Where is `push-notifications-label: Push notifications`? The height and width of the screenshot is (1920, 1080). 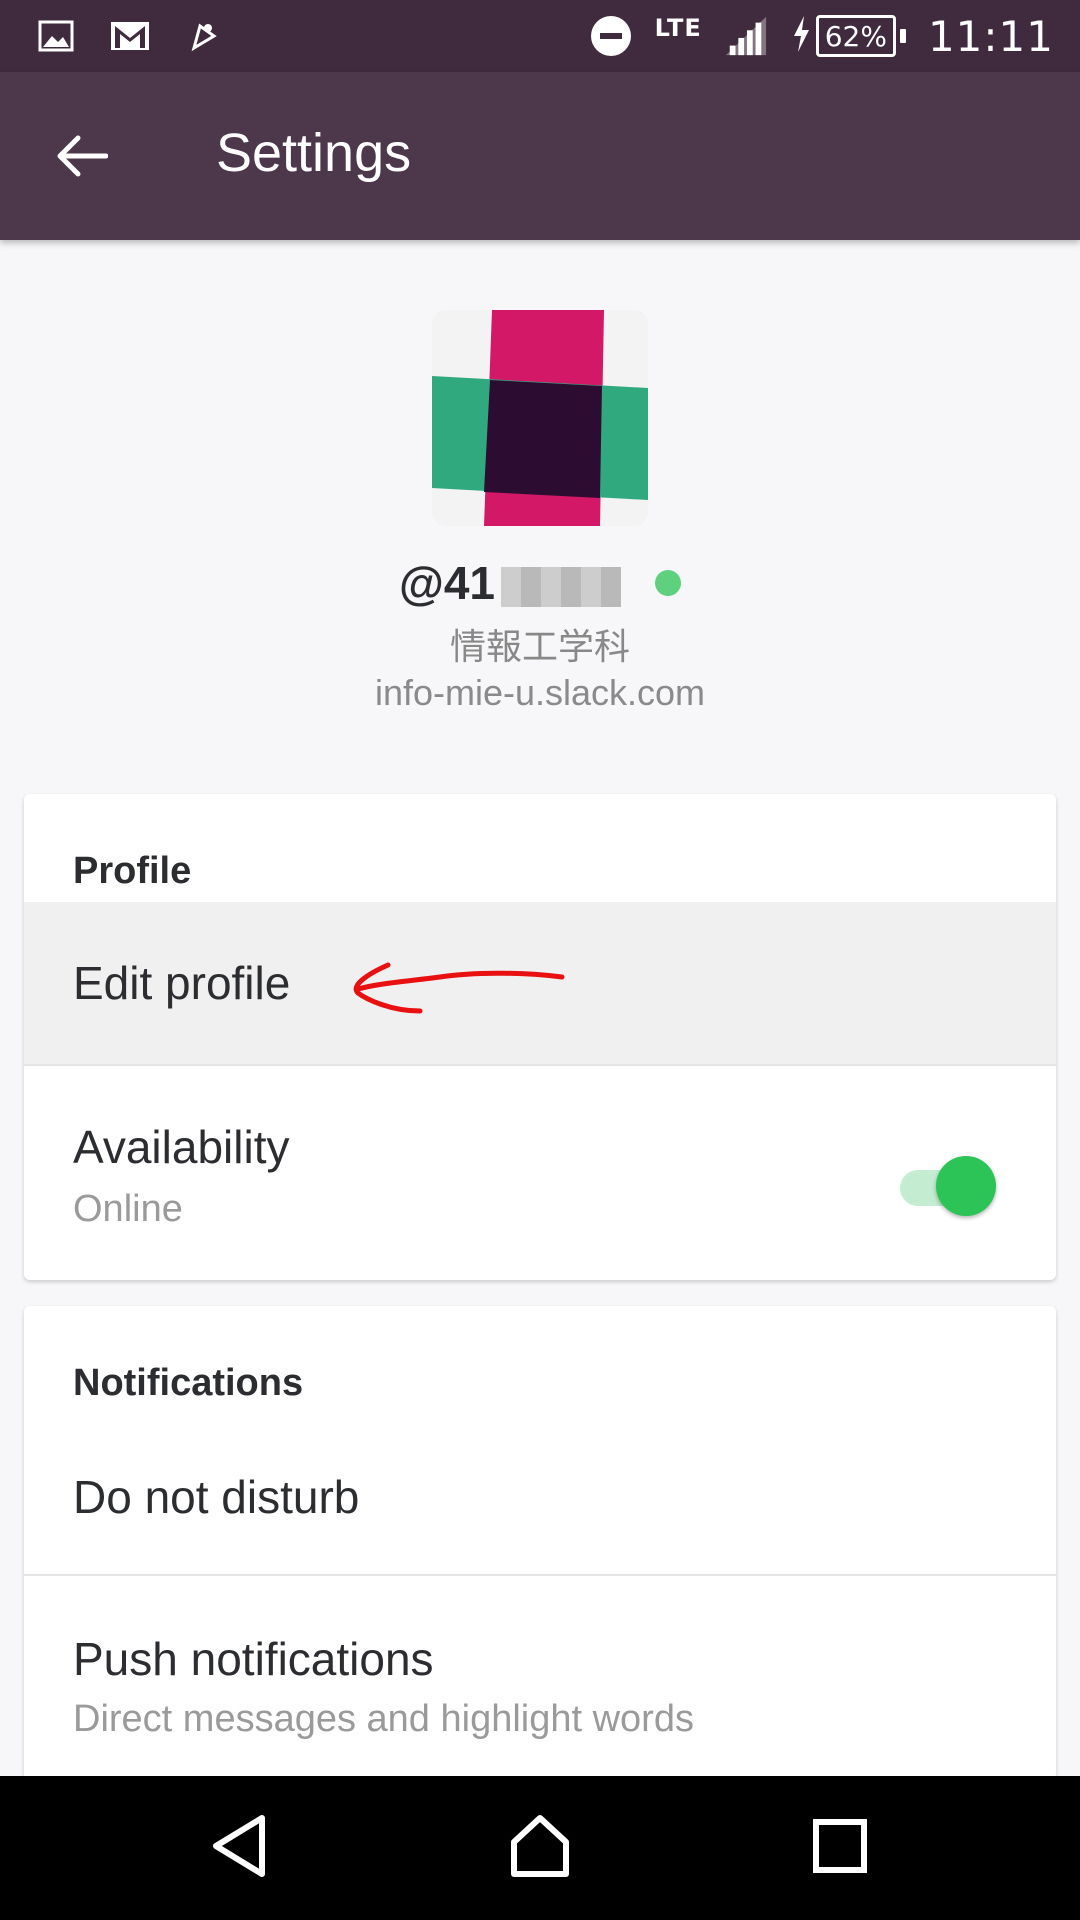 push-notifications-label: Push notifications is located at coordinates (253, 1659).